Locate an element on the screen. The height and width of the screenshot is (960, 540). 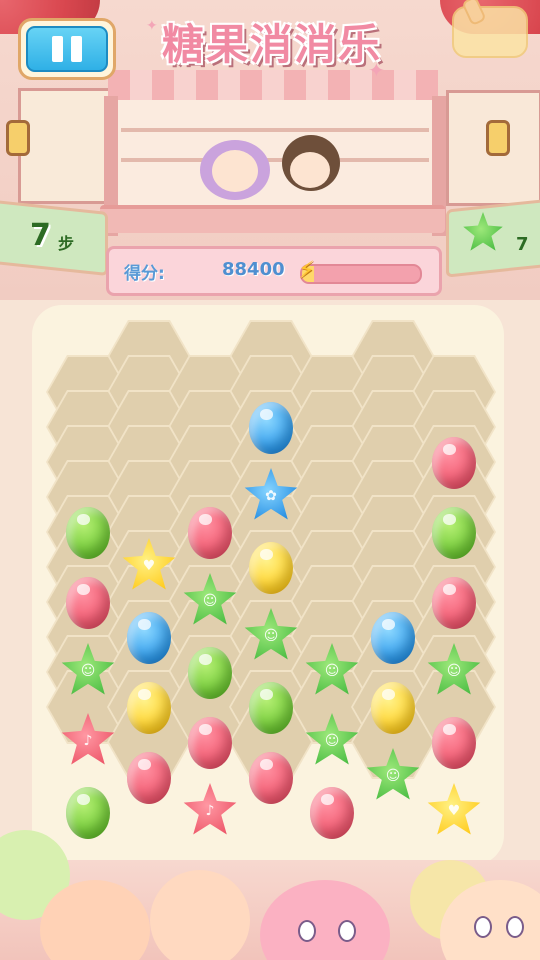
shopkeeper-boy-face is located at coordinates (310, 170).